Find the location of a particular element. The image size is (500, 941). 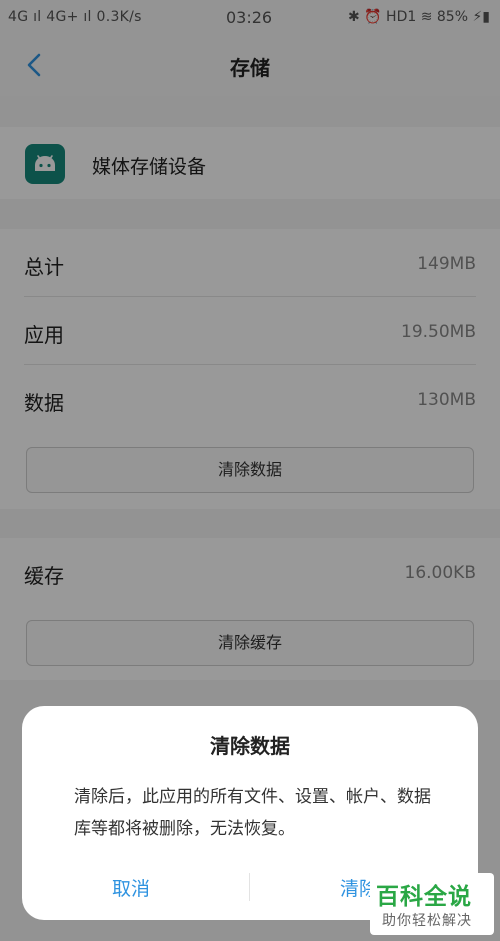

dialog-button-divider is located at coordinates (249, 887).